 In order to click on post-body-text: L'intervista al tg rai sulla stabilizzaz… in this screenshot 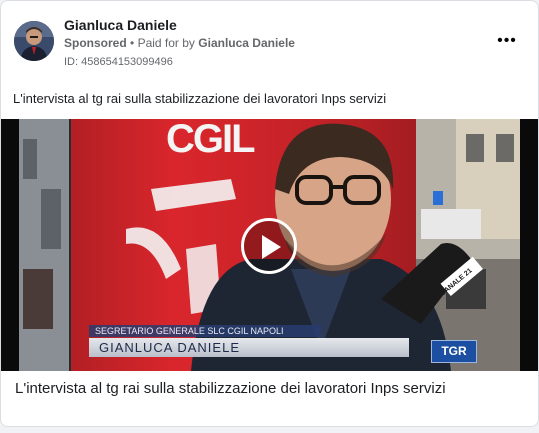, I will do `click(200, 98)`.